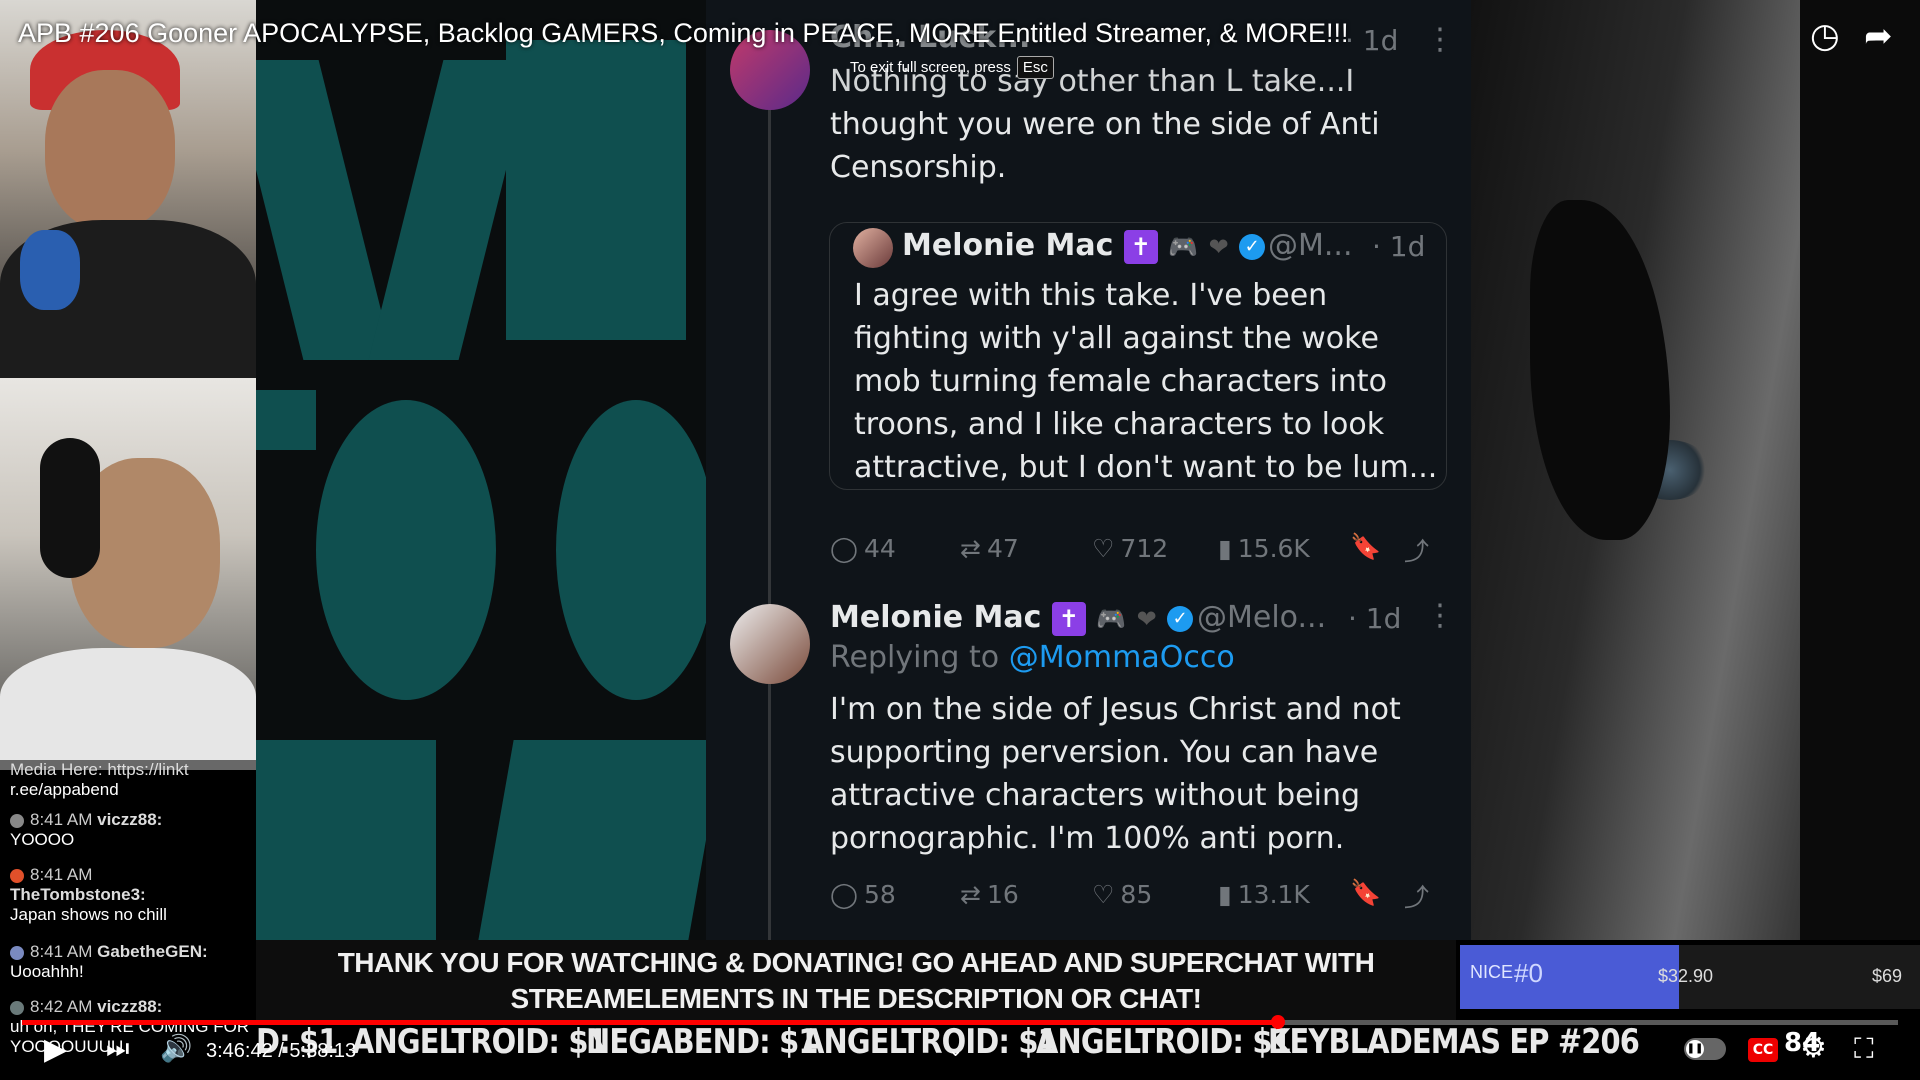 This screenshot has width=1920, height=1080. Describe the element at coordinates (323, 1051) in the screenshot. I see `time-total: 5:38:13` at that location.